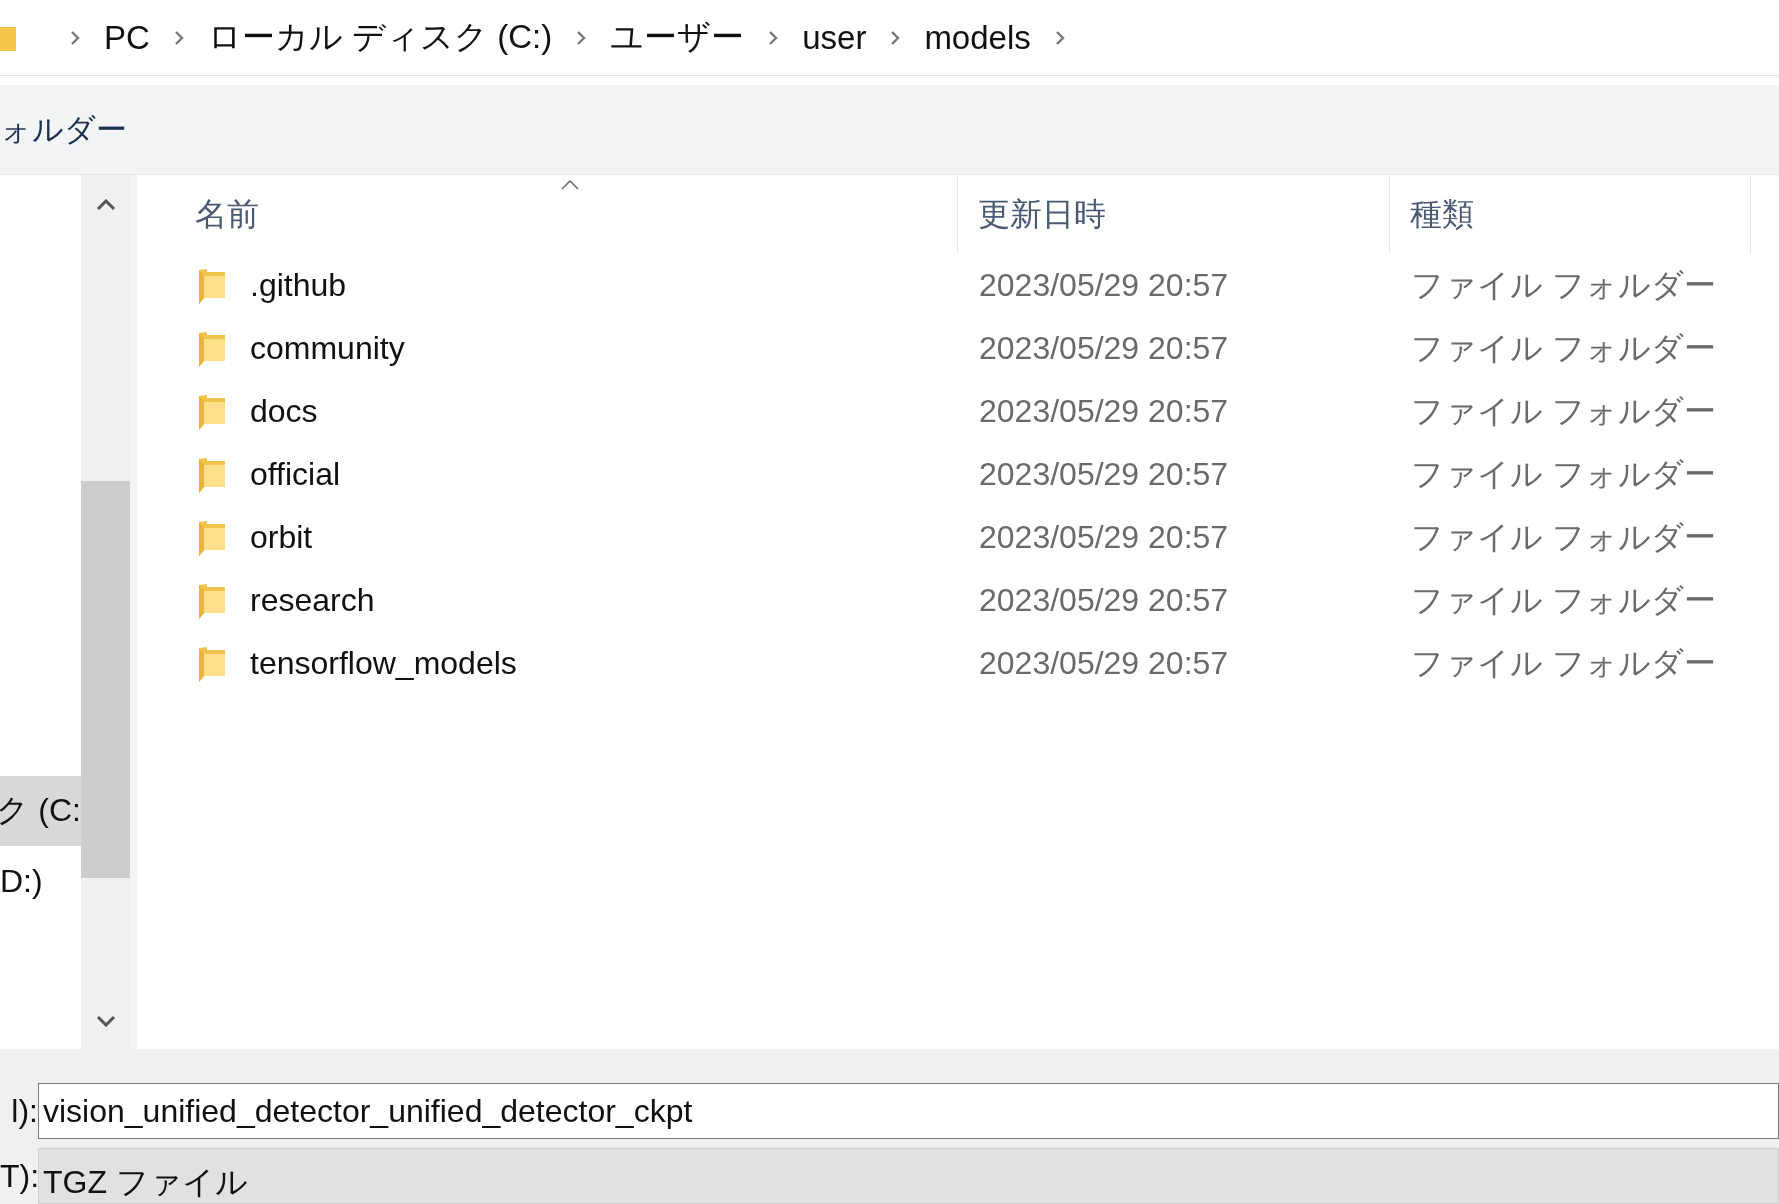  What do you see at coordinates (380, 38) in the screenshot?
I see `breadcrumb-item: ローカル ディスク (C:)` at bounding box center [380, 38].